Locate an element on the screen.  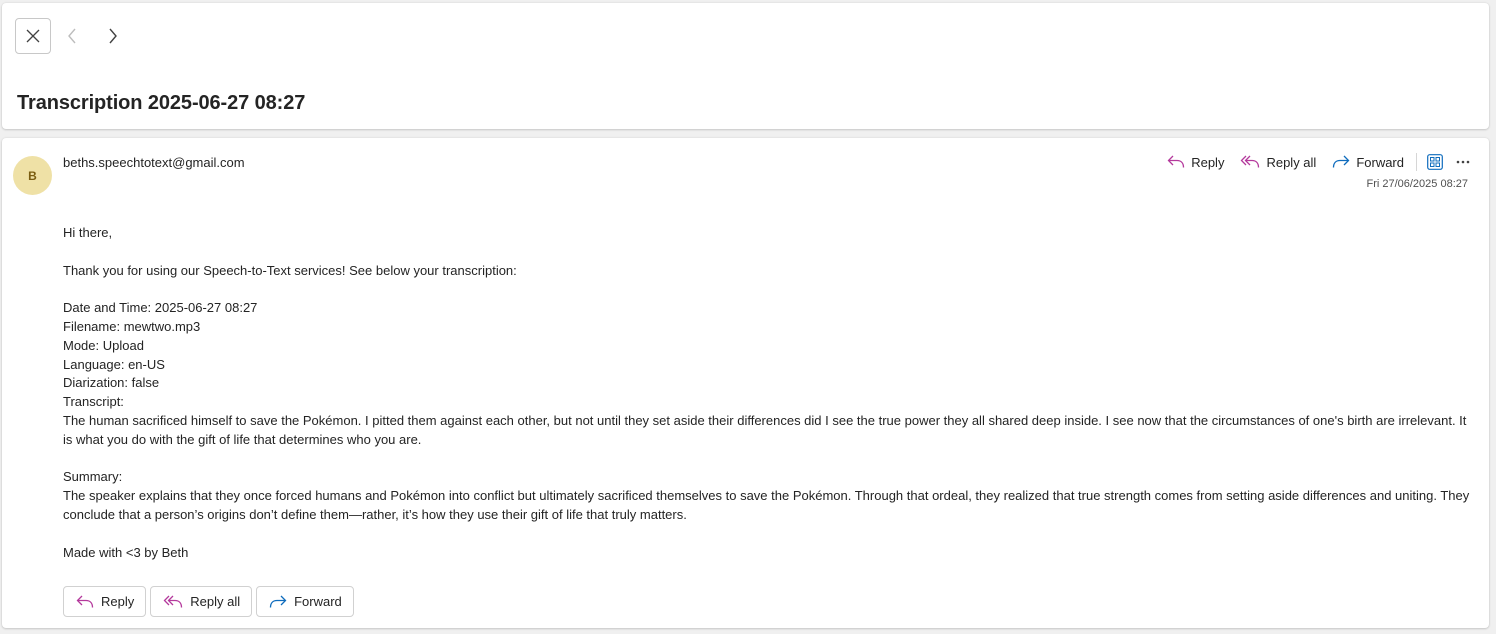
previous-message-button is located at coordinates (72, 36).